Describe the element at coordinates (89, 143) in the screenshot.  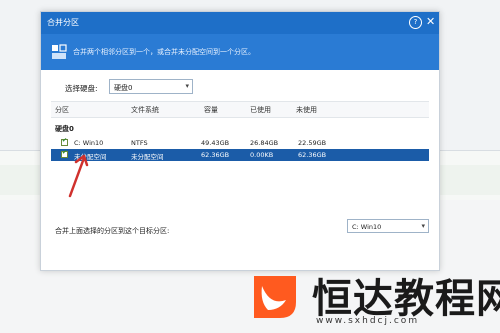
I see `partition-name: C: Win10` at that location.